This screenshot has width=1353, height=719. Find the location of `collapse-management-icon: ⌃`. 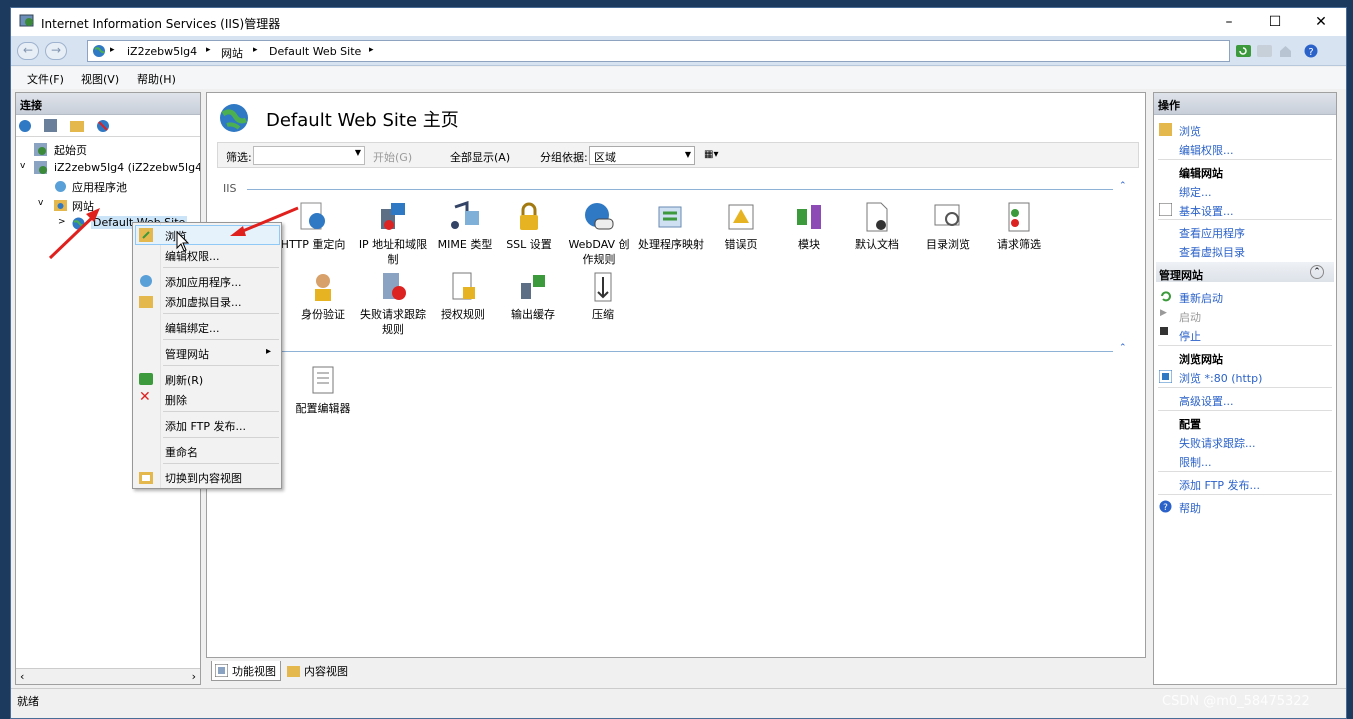

collapse-management-icon: ⌃ is located at coordinates (1123, 348).